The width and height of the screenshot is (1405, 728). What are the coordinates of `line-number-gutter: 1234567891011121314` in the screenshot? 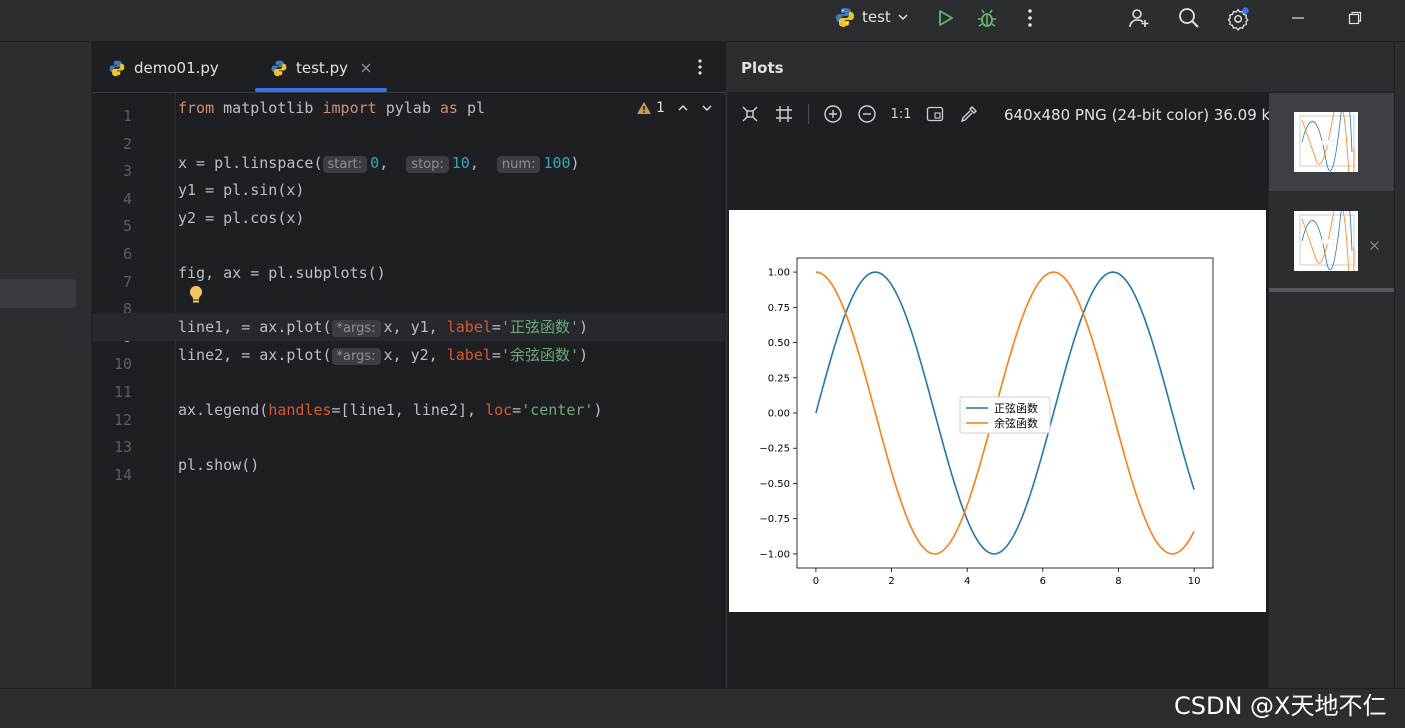 It's located at (134, 390).